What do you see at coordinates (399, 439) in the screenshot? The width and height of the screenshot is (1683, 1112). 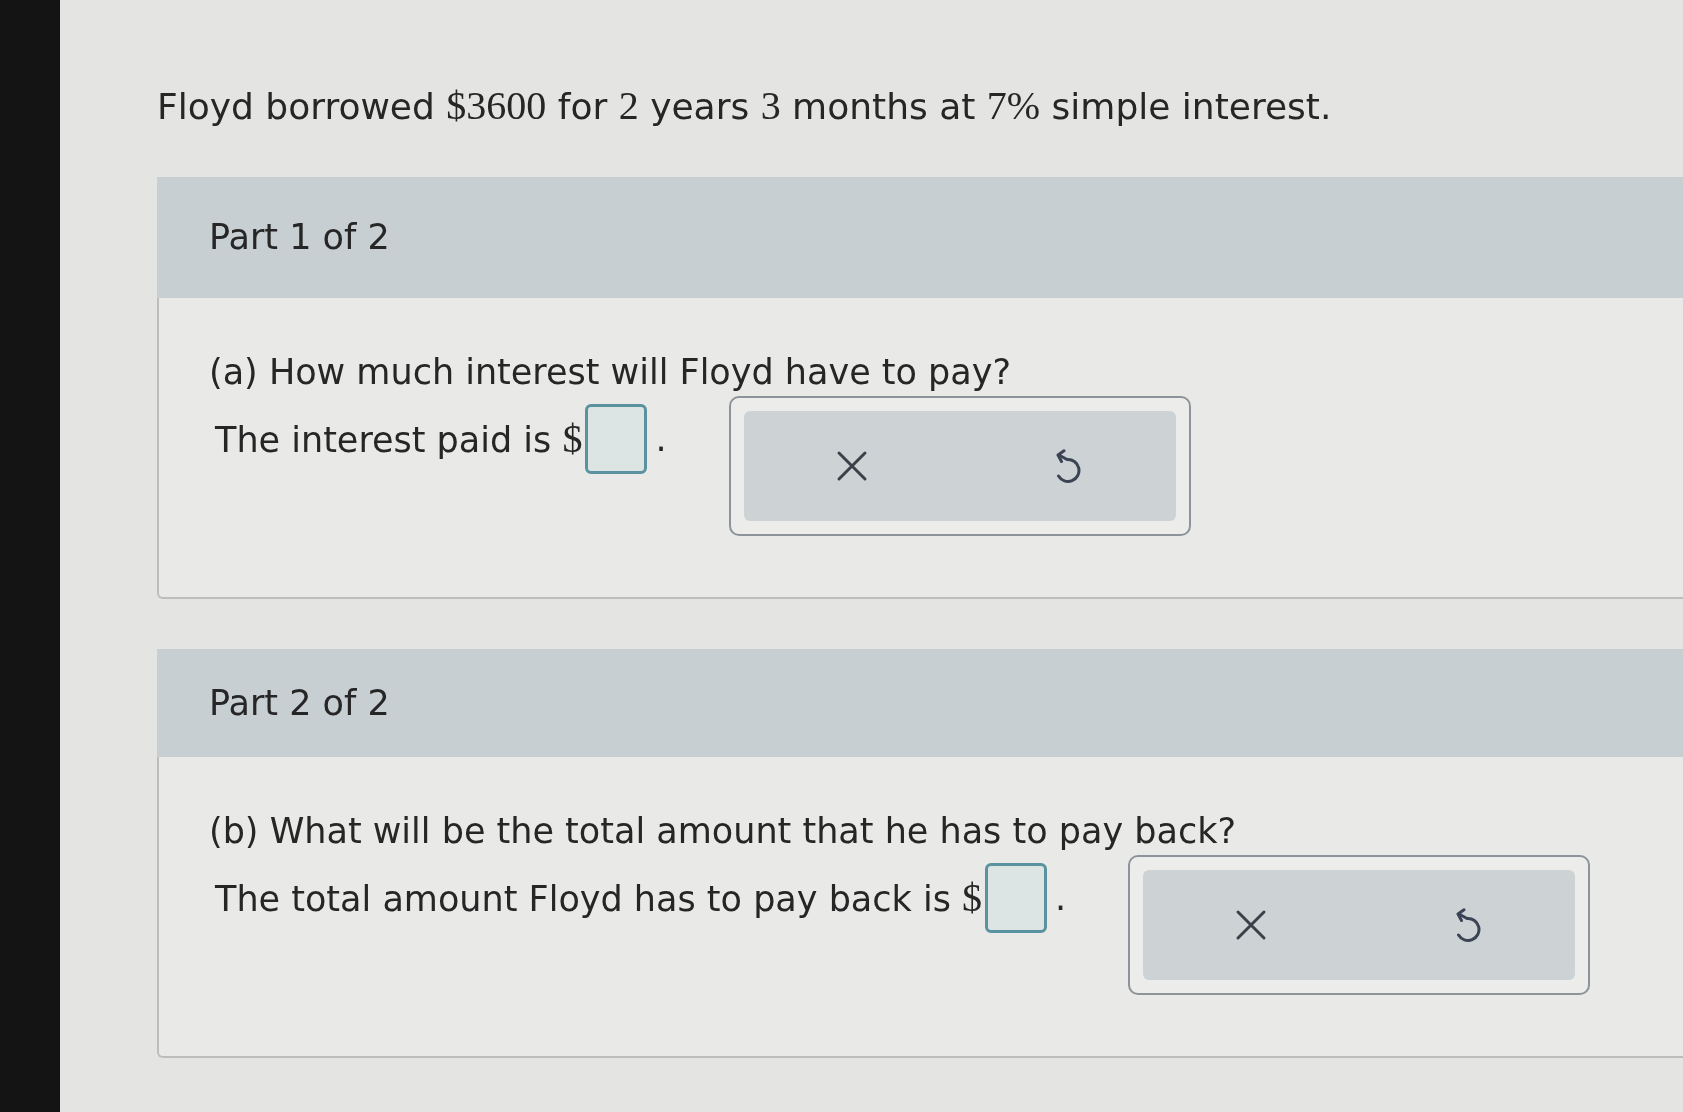 I see `answer-prompt: The interest paid is $` at bounding box center [399, 439].